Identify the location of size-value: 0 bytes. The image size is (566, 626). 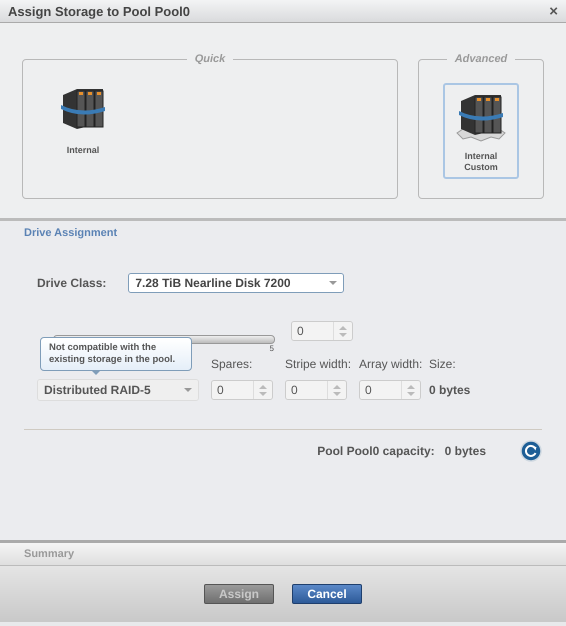
(450, 390).